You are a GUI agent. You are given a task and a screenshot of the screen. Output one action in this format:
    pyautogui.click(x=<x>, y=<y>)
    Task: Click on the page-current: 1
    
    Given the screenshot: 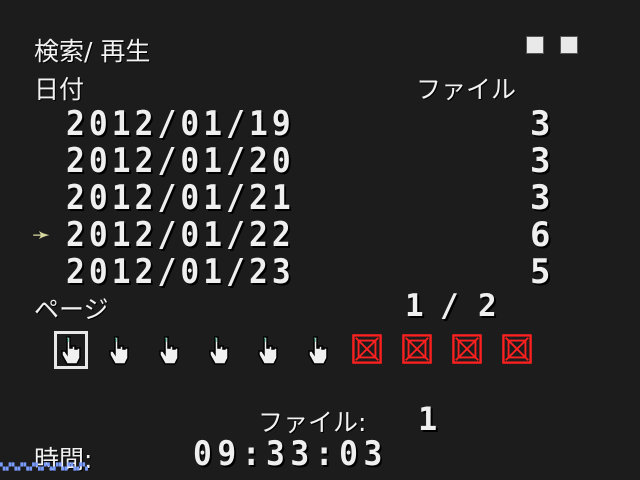 What is the action you would take?
    pyautogui.click(x=414, y=306)
    